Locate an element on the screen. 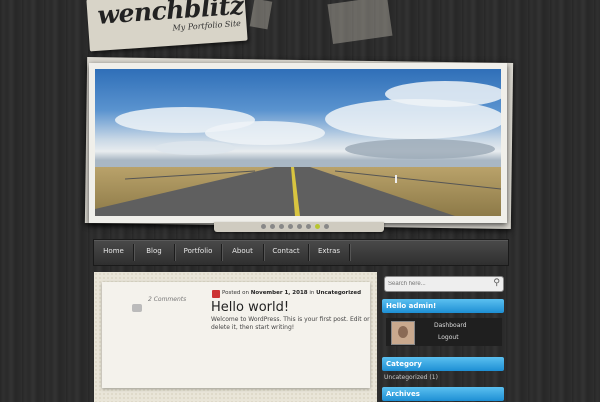 This screenshot has width=600, height=402. logout-link: Logout is located at coordinates (448, 337).